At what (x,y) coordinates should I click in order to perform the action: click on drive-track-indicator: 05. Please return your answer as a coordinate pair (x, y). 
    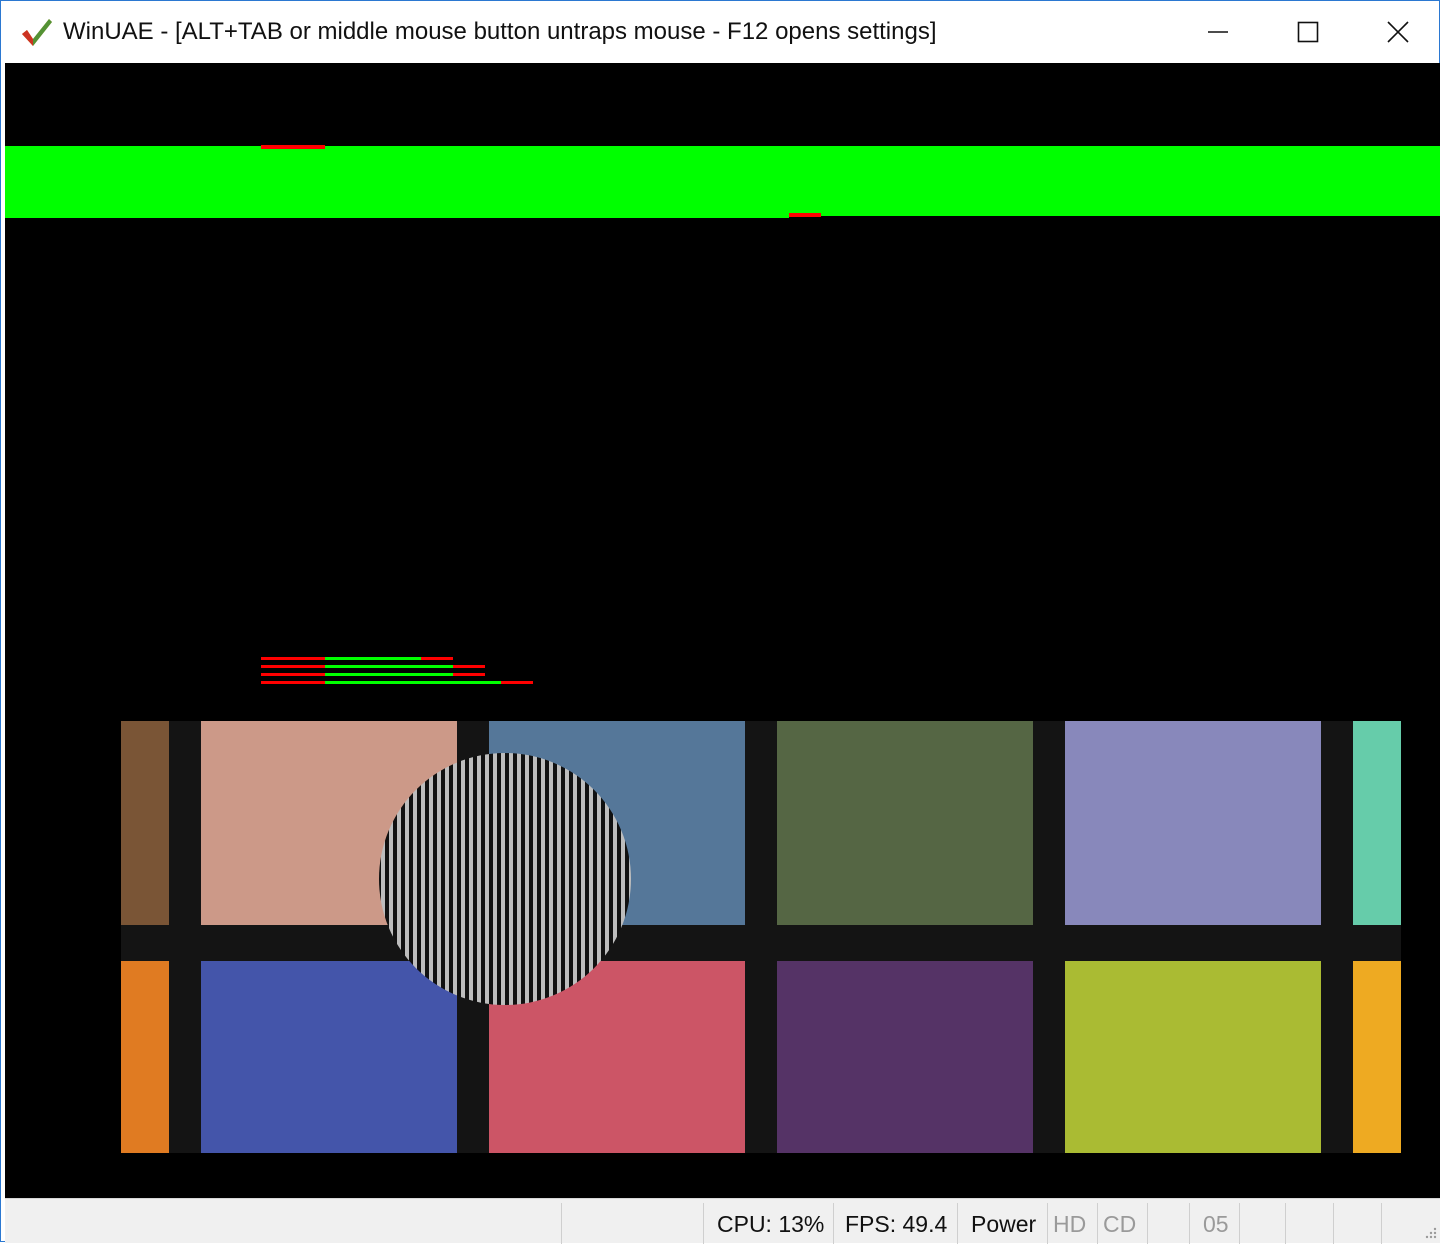
    Looking at the image, I should click on (1216, 1224).